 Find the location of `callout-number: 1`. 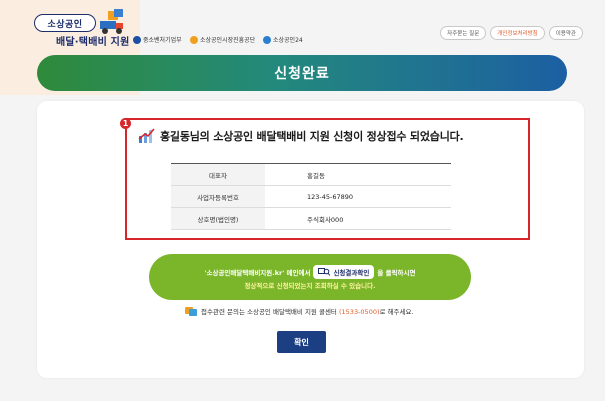

callout-number: 1 is located at coordinates (125, 123).